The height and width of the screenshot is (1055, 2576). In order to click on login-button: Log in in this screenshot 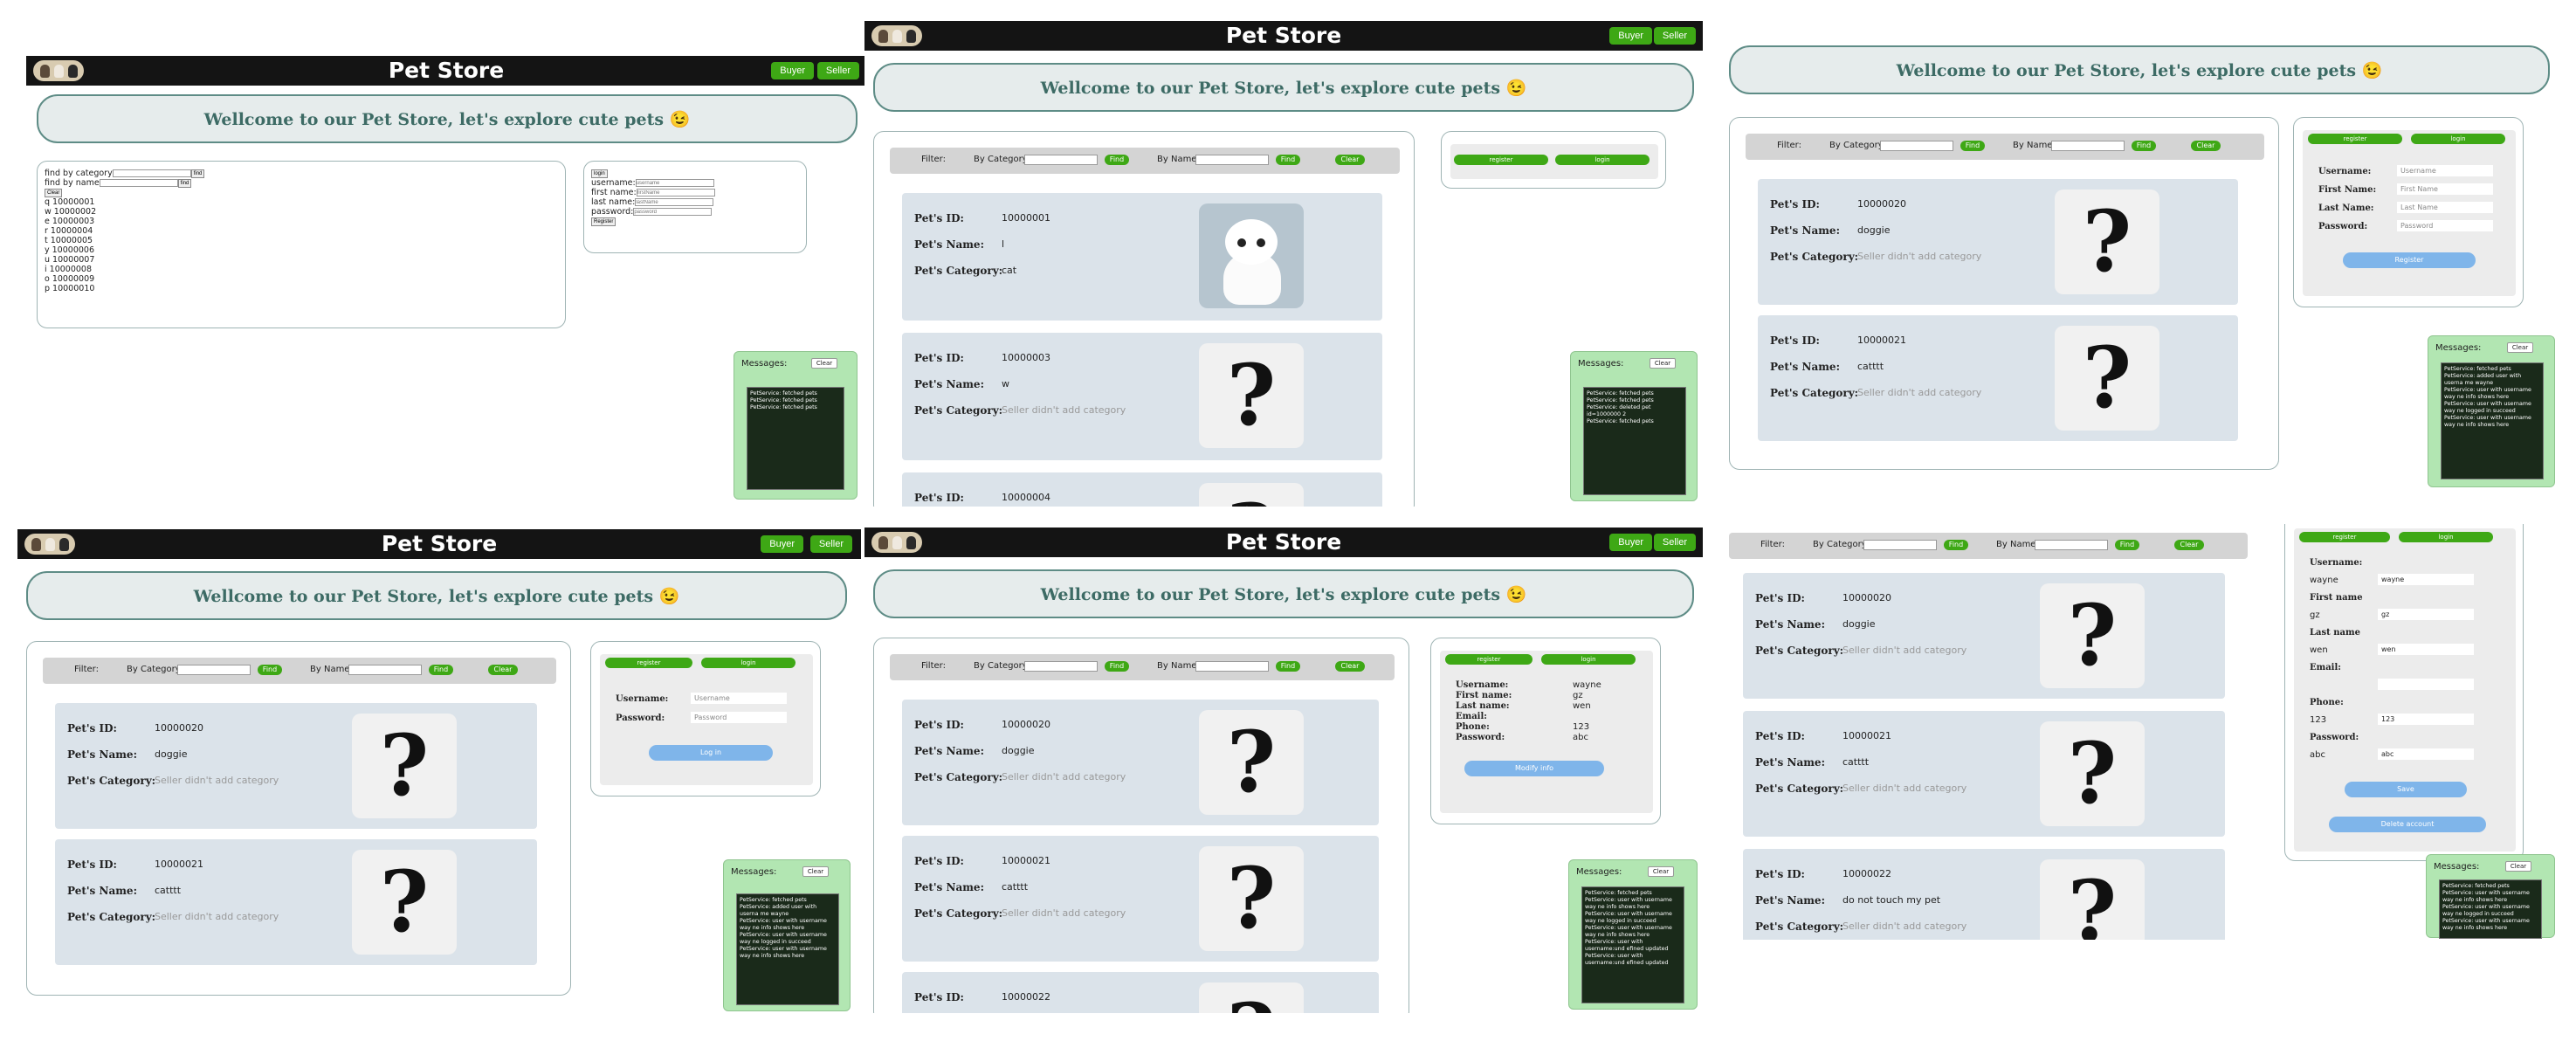, I will do `click(711, 753)`.